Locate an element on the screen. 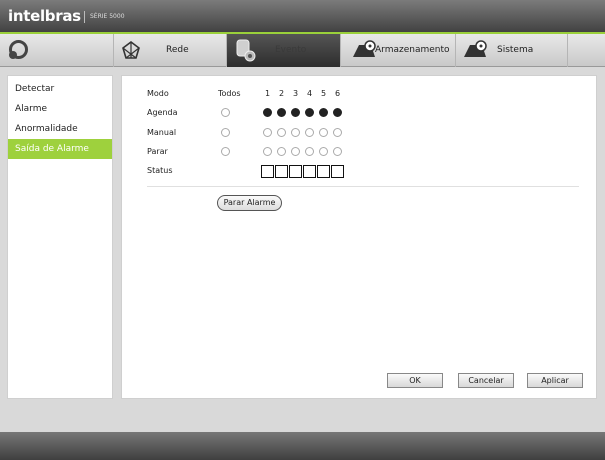 Image resolution: width=605 pixels, height=460 pixels. sidebar-item-anormalidade: Anormalidade is located at coordinates (60, 129).